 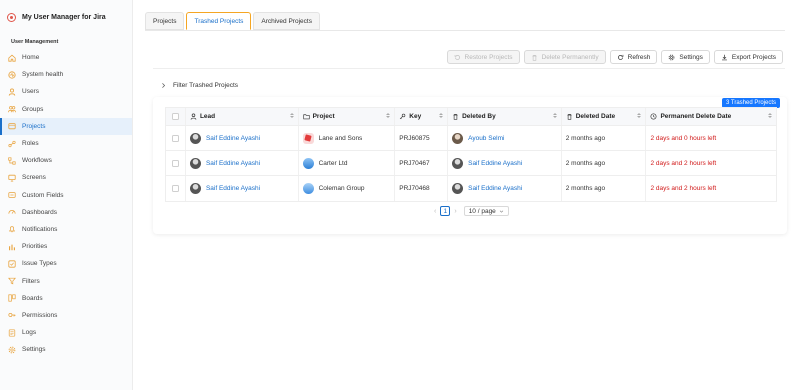 I want to click on prev-page-icon: ‹, so click(x=435, y=211).